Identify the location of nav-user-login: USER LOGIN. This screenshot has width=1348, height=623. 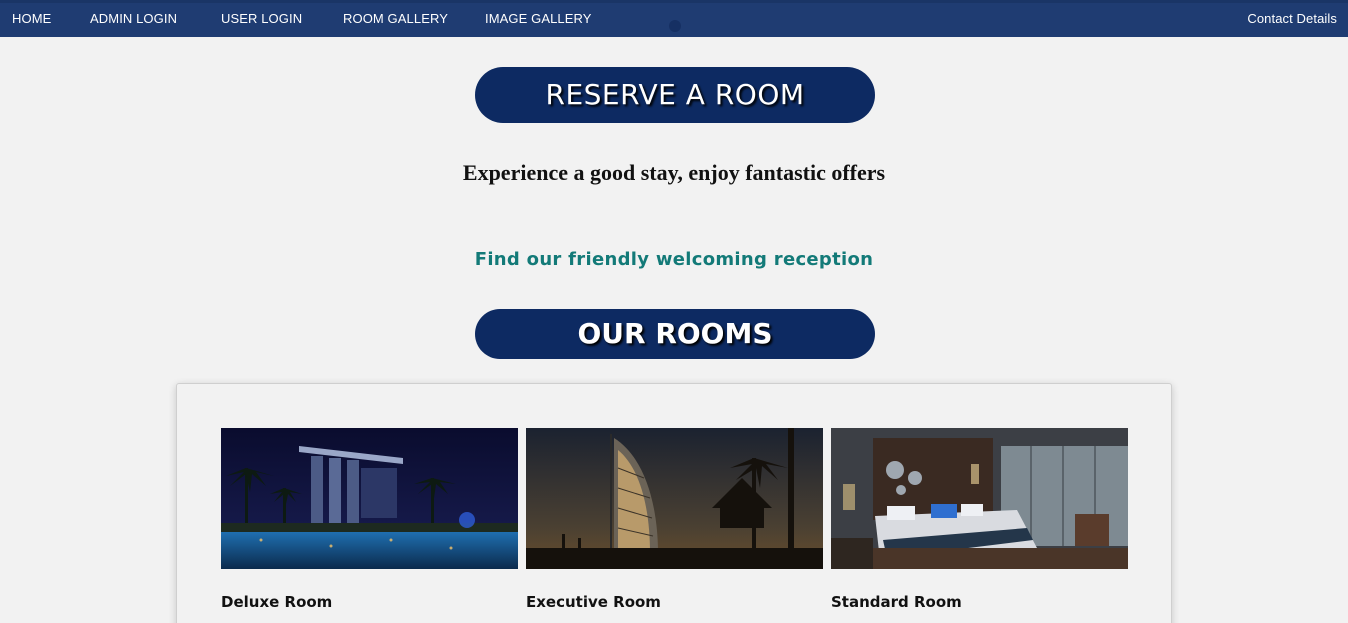
(261, 18).